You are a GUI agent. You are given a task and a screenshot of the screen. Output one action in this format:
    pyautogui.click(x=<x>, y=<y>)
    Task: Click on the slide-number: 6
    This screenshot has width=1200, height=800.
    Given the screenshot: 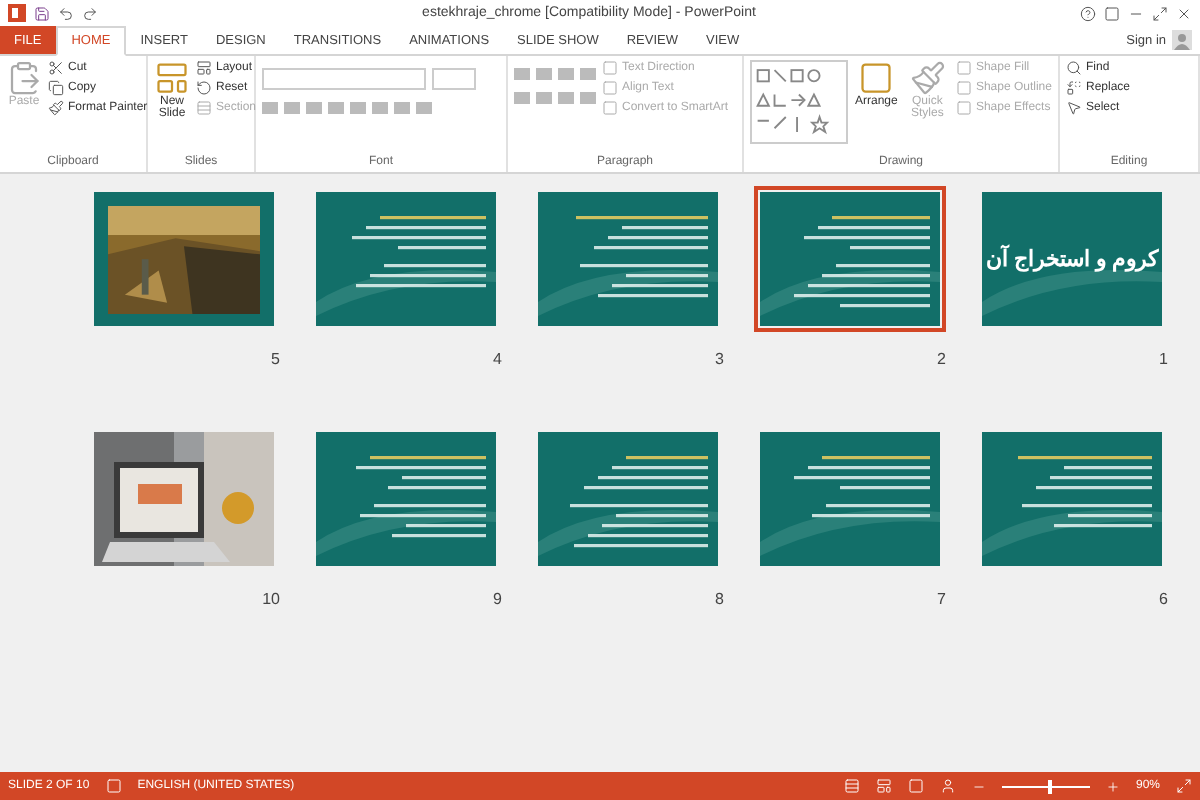 What is the action you would take?
    pyautogui.click(x=1163, y=599)
    